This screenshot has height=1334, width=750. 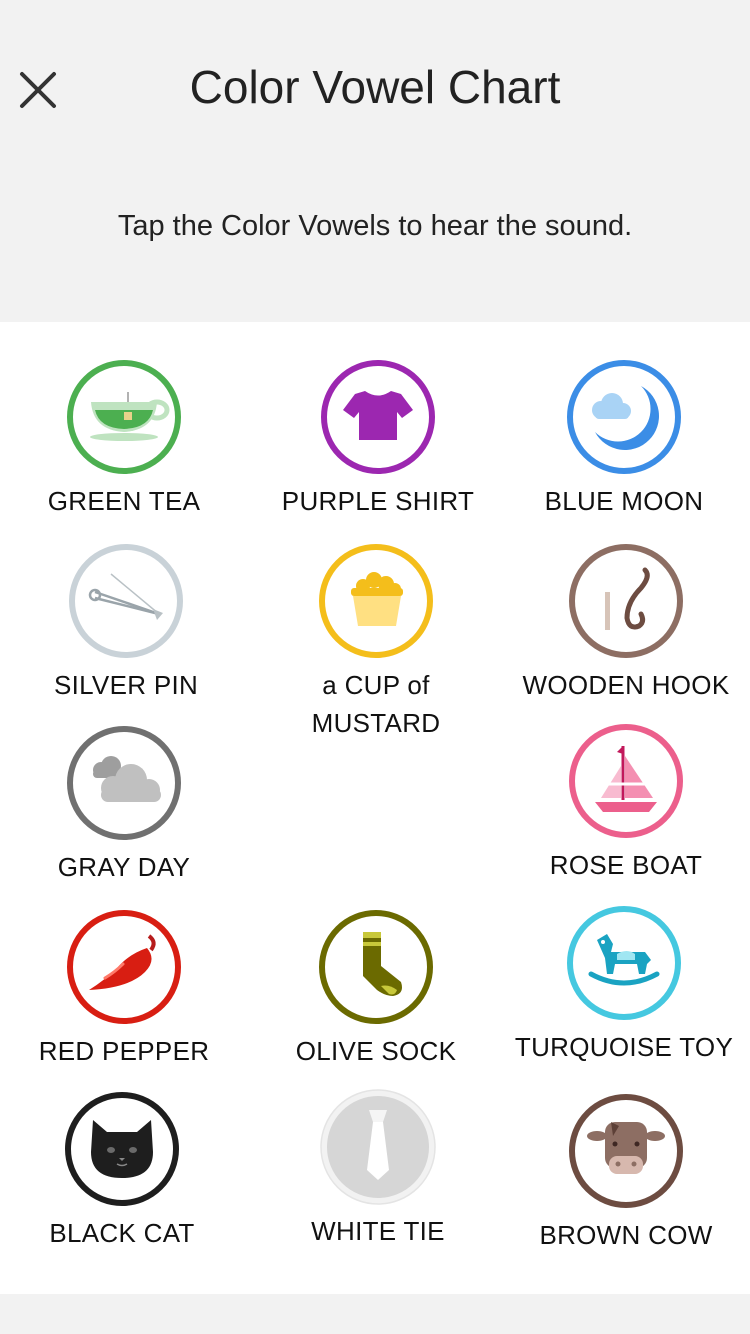 I want to click on vowel-red-pepper: RED PEPPER, so click(x=124, y=989).